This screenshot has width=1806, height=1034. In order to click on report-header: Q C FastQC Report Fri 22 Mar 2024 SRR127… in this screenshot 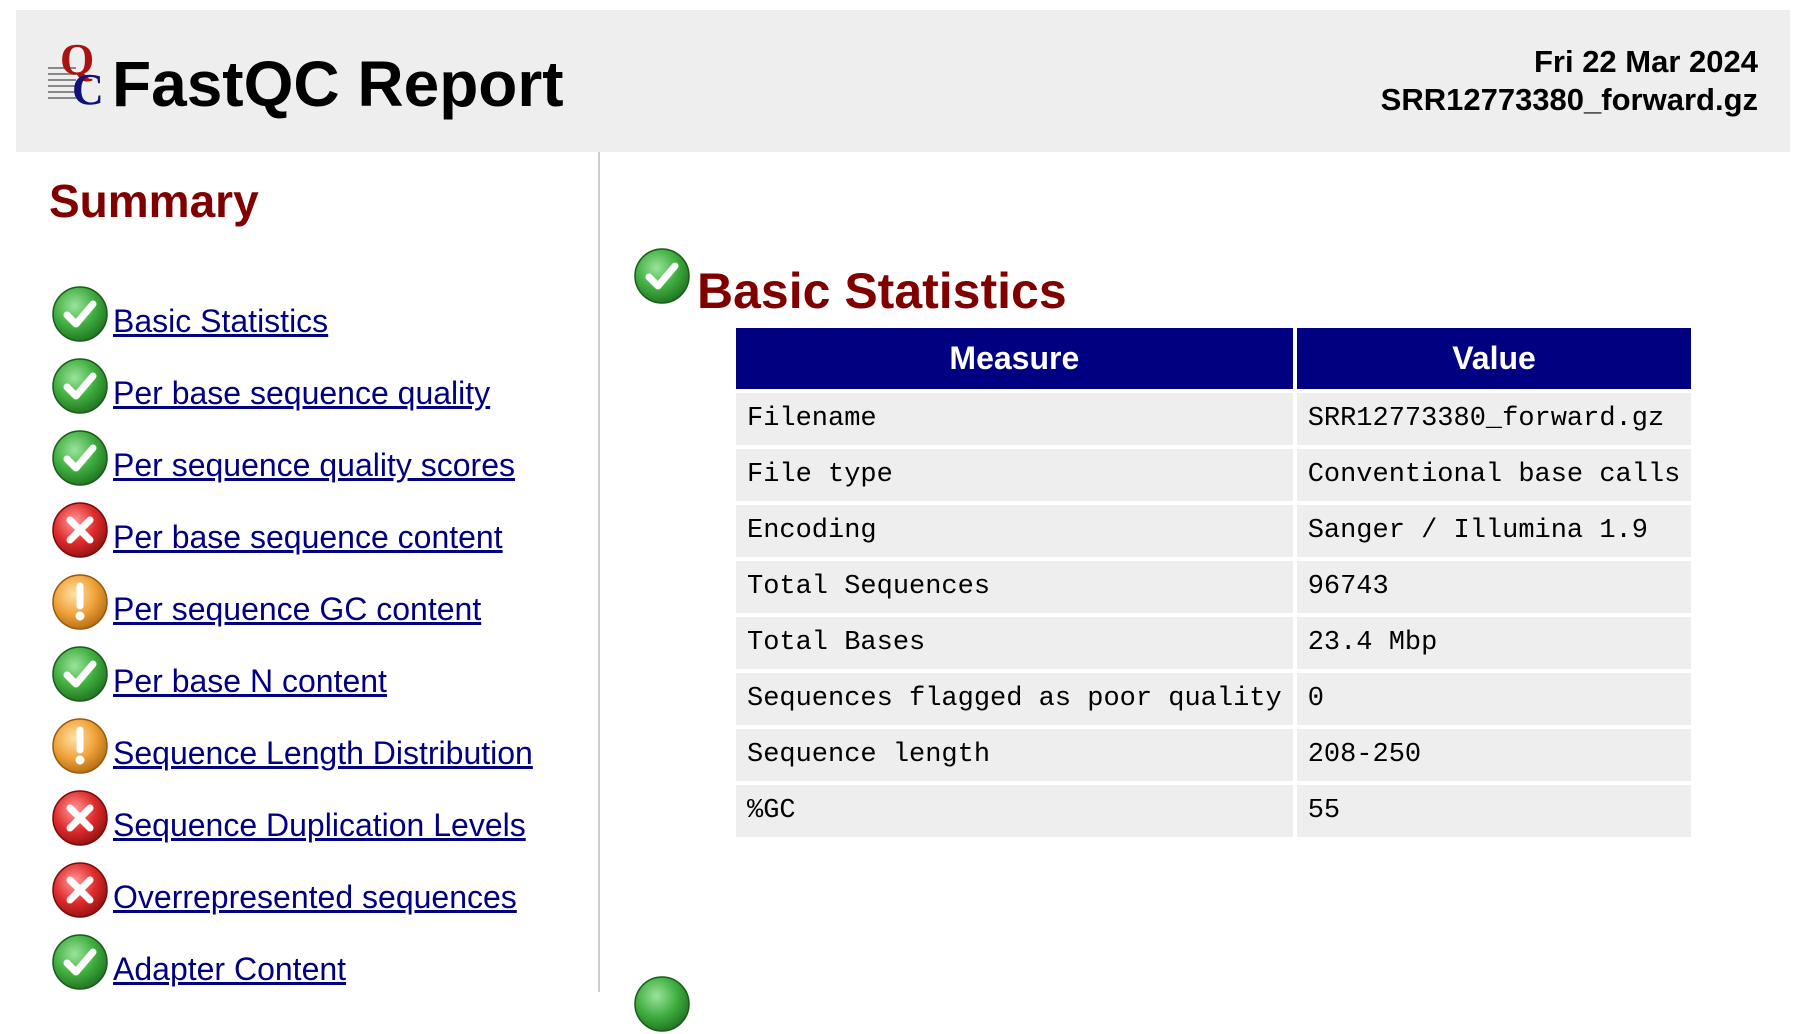, I will do `click(903, 81)`.